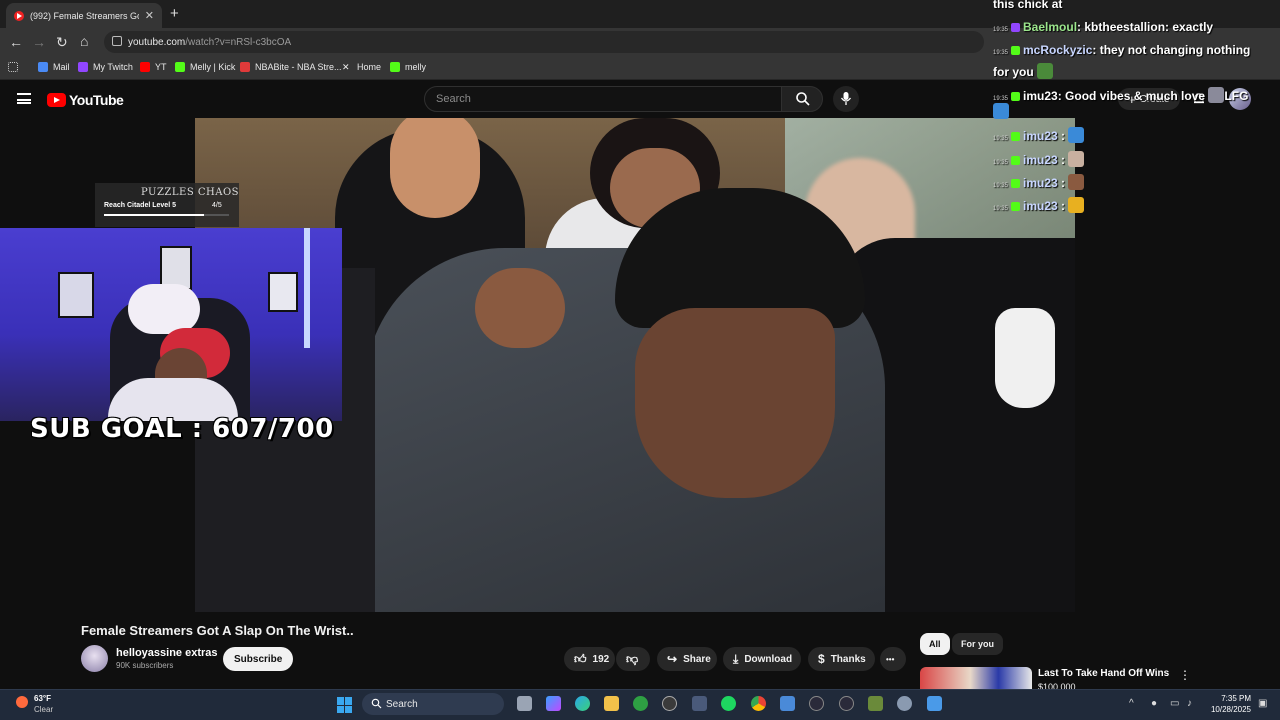 This screenshot has width=1280, height=720. Describe the element at coordinates (1189, 703) in the screenshot. I see `volume-icon: ♪` at that location.